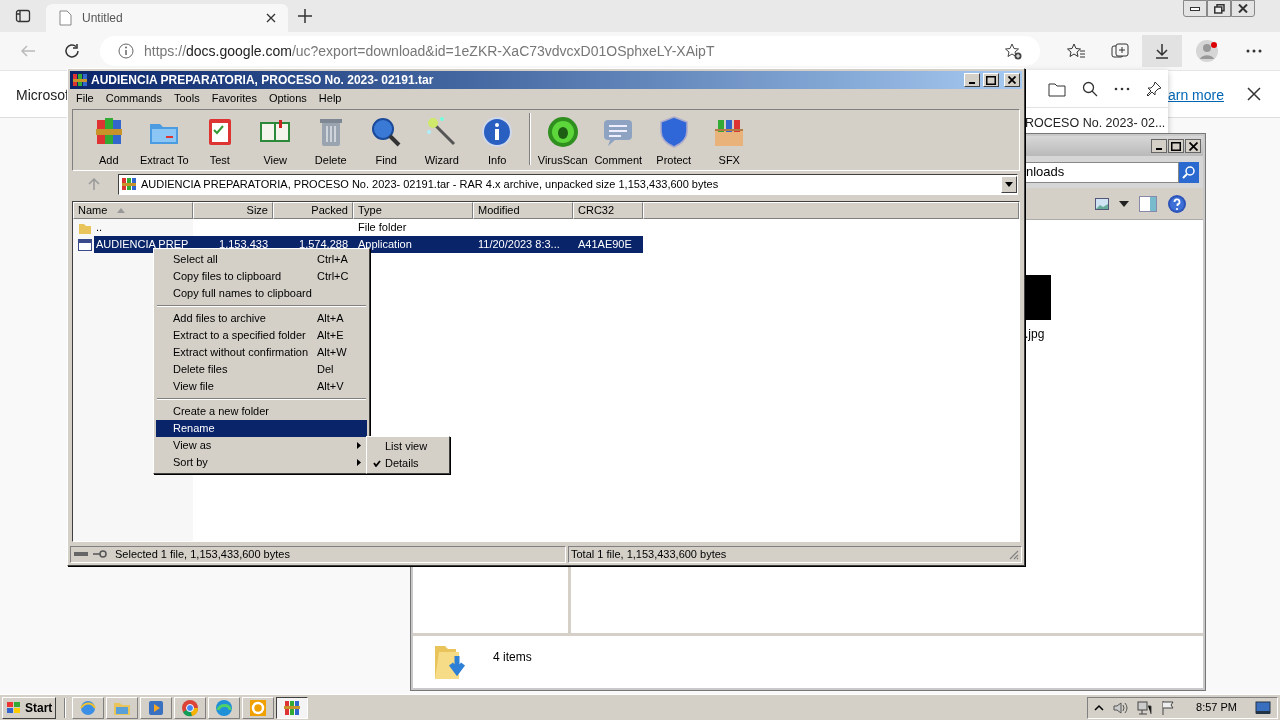 This screenshot has width=1280, height=720. I want to click on window-title: AUDIENCIA PREPARATORIA, PROCESO No. 2023- 02191.tar, so click(263, 80).